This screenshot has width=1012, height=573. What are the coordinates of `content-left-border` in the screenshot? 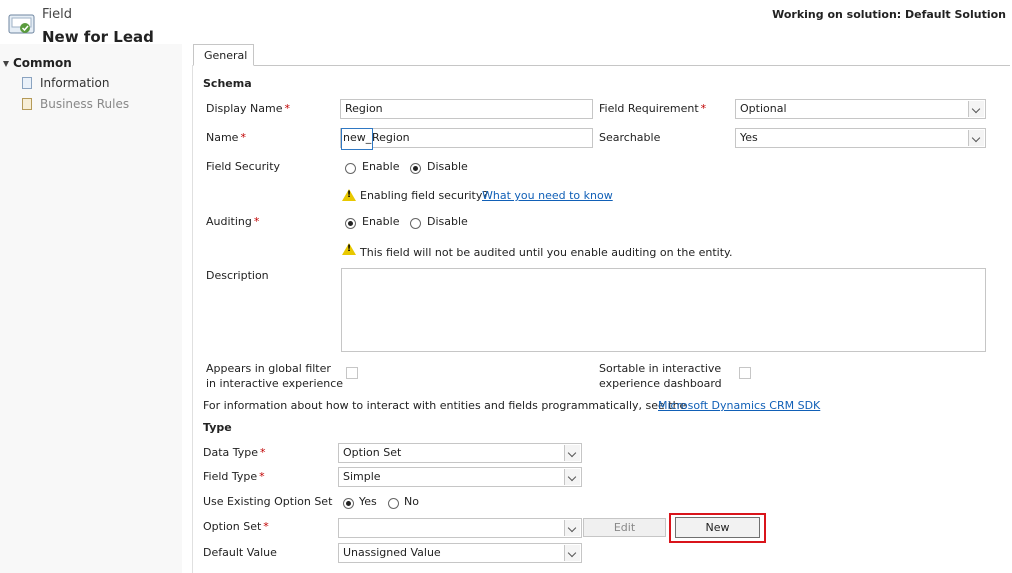 It's located at (192, 319).